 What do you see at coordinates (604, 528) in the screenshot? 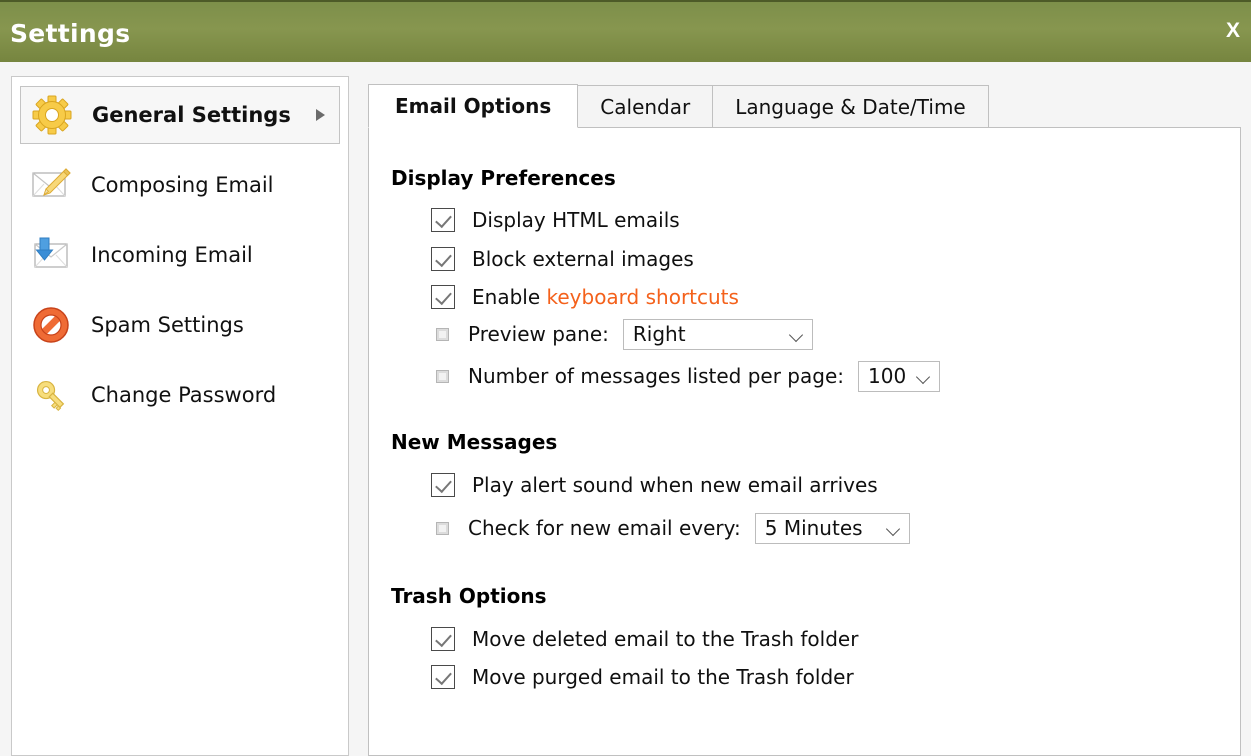
I see `option-label: Check for new email every:` at bounding box center [604, 528].